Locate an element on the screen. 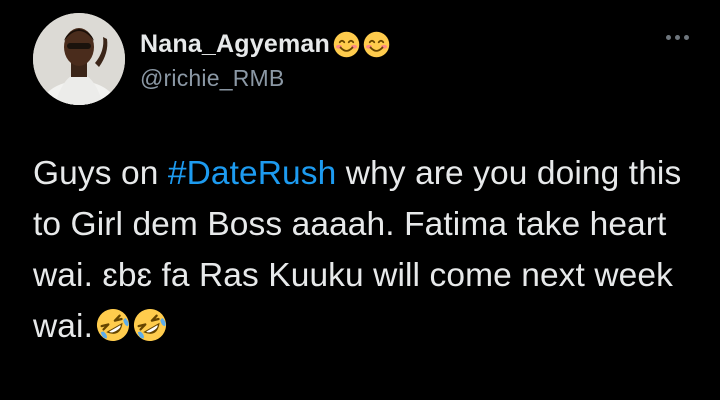 The height and width of the screenshot is (400, 720). avatar is located at coordinates (79, 59).